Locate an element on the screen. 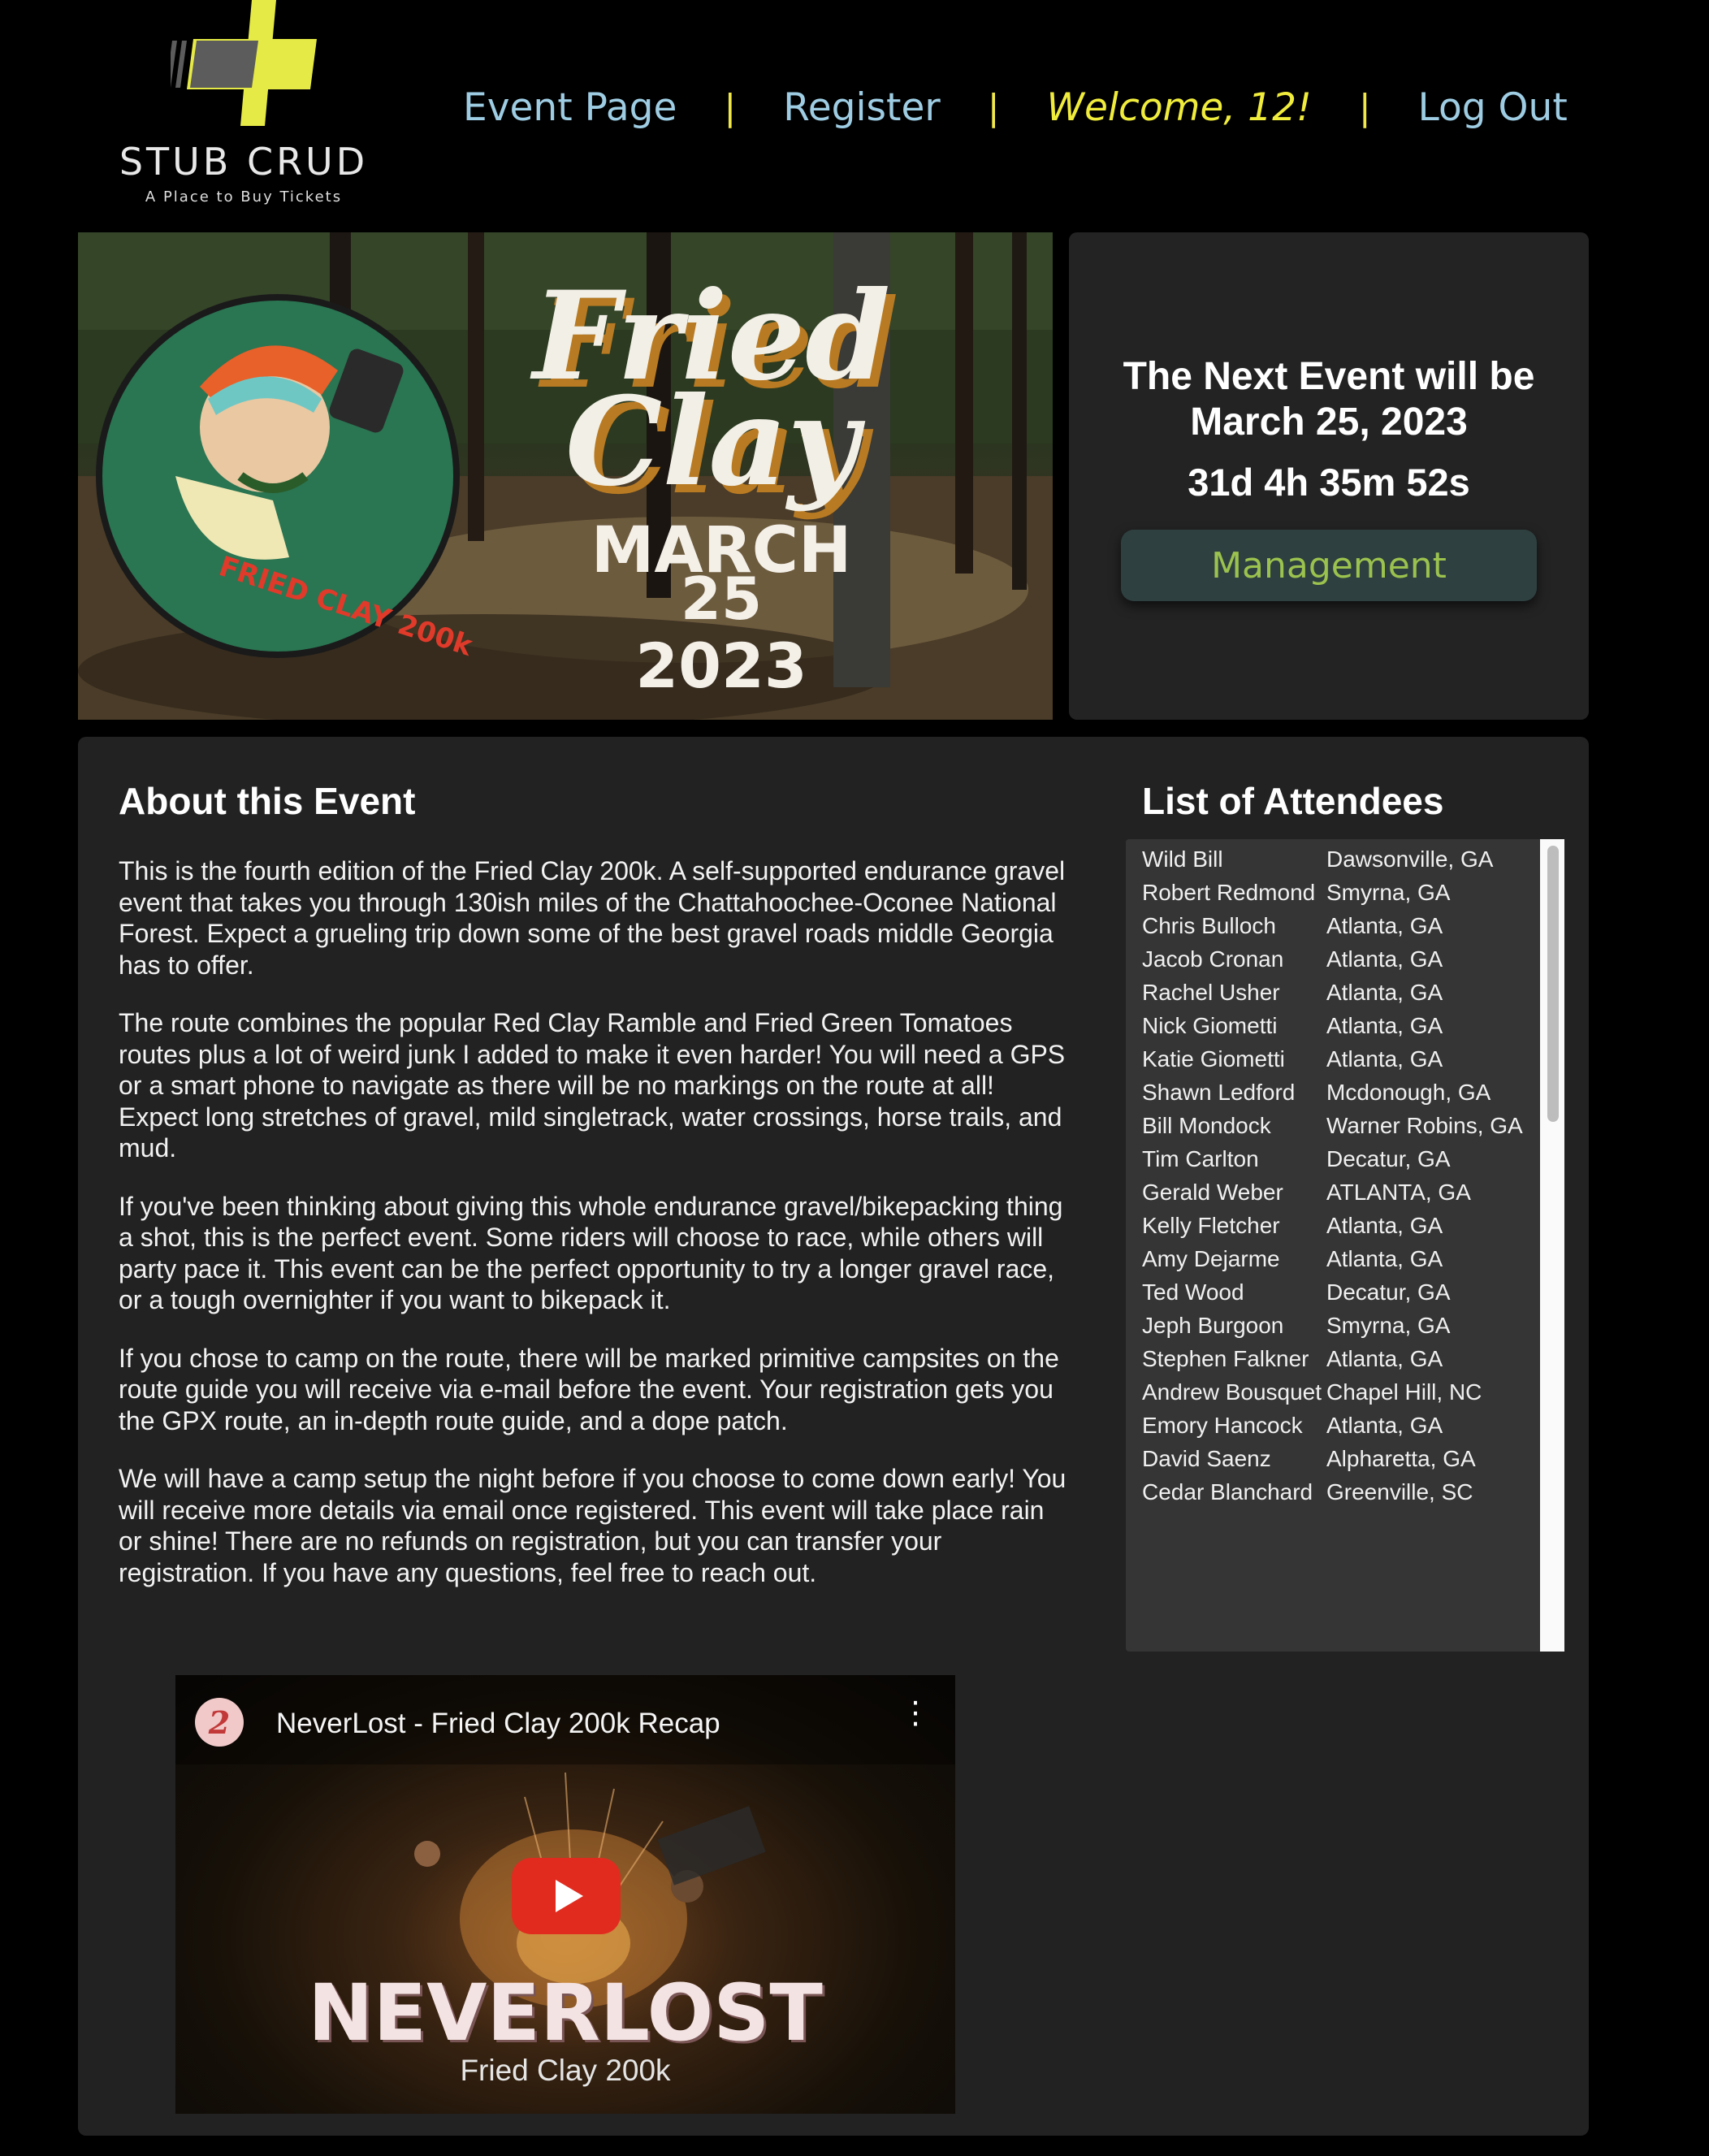 The height and width of the screenshot is (2156, 1709). attendee-row: Chris Bulloch Atlanta, GA is located at coordinates (1333, 926).